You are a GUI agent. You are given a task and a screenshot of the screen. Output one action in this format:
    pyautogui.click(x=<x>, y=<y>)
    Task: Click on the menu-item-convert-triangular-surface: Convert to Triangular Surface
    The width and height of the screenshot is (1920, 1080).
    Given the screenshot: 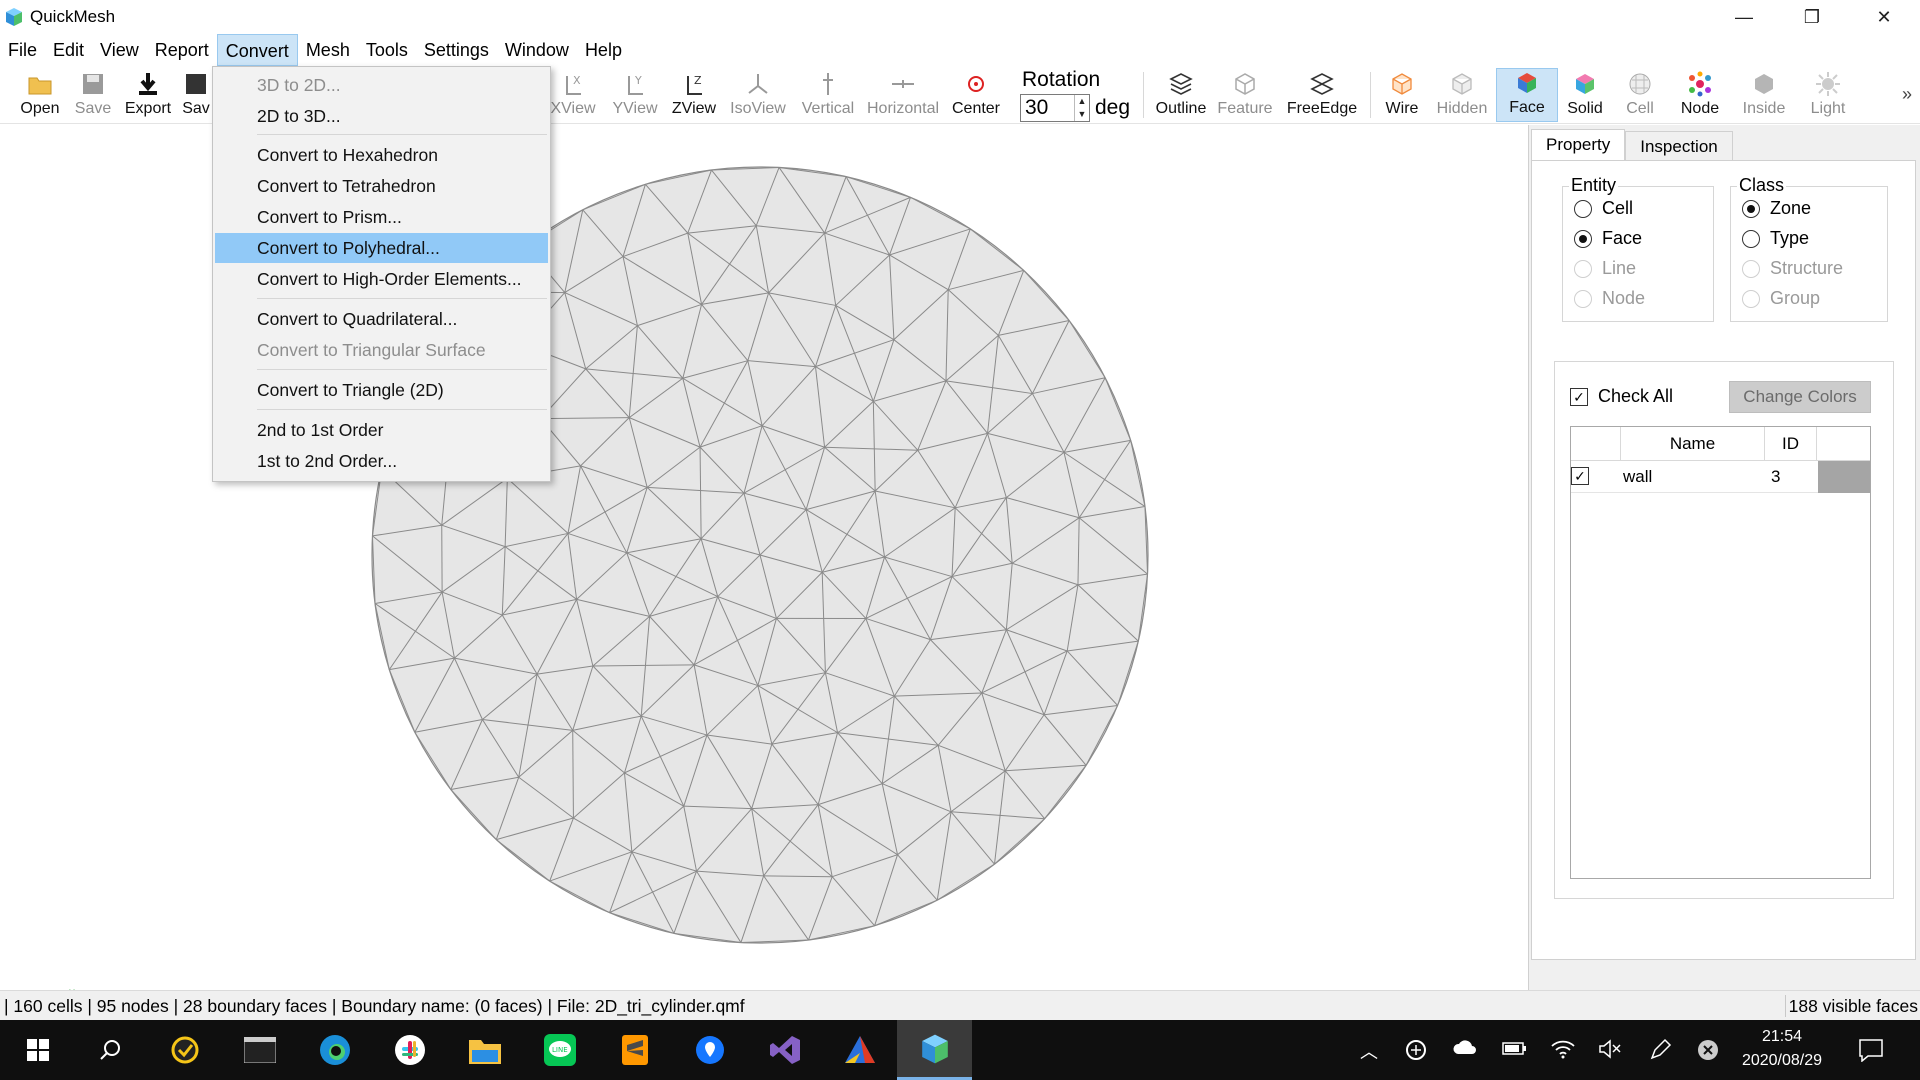 What is the action you would take?
    pyautogui.click(x=381, y=350)
    